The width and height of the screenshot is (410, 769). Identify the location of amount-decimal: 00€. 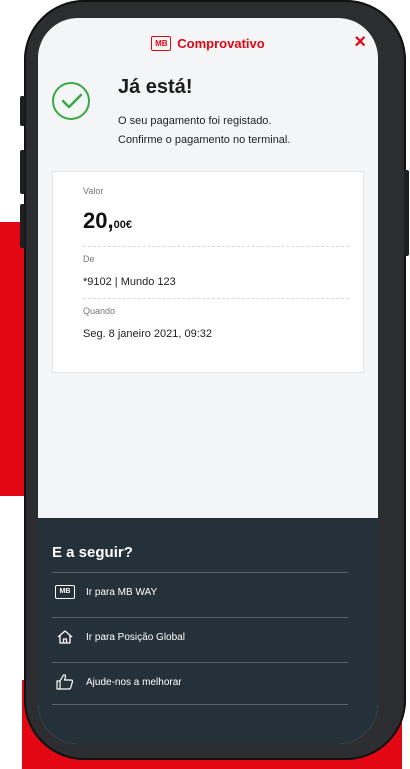
(122, 225).